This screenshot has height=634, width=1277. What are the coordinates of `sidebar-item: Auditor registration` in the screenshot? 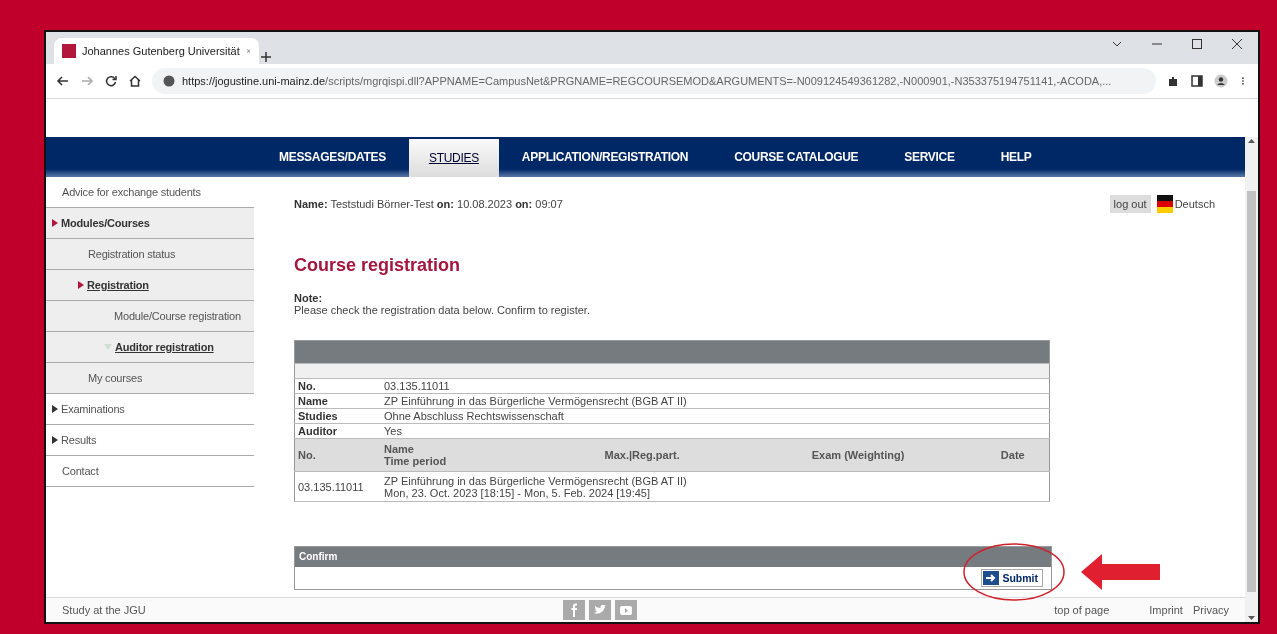 It's located at (150, 347).